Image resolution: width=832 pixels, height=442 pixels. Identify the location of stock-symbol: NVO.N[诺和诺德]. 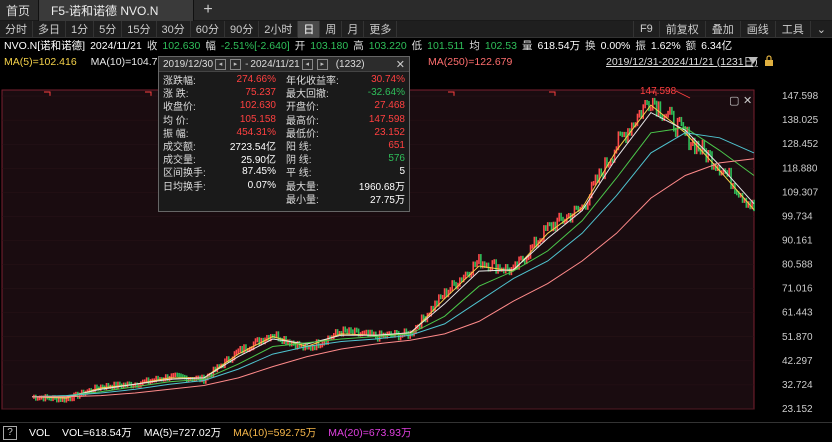
(45, 46).